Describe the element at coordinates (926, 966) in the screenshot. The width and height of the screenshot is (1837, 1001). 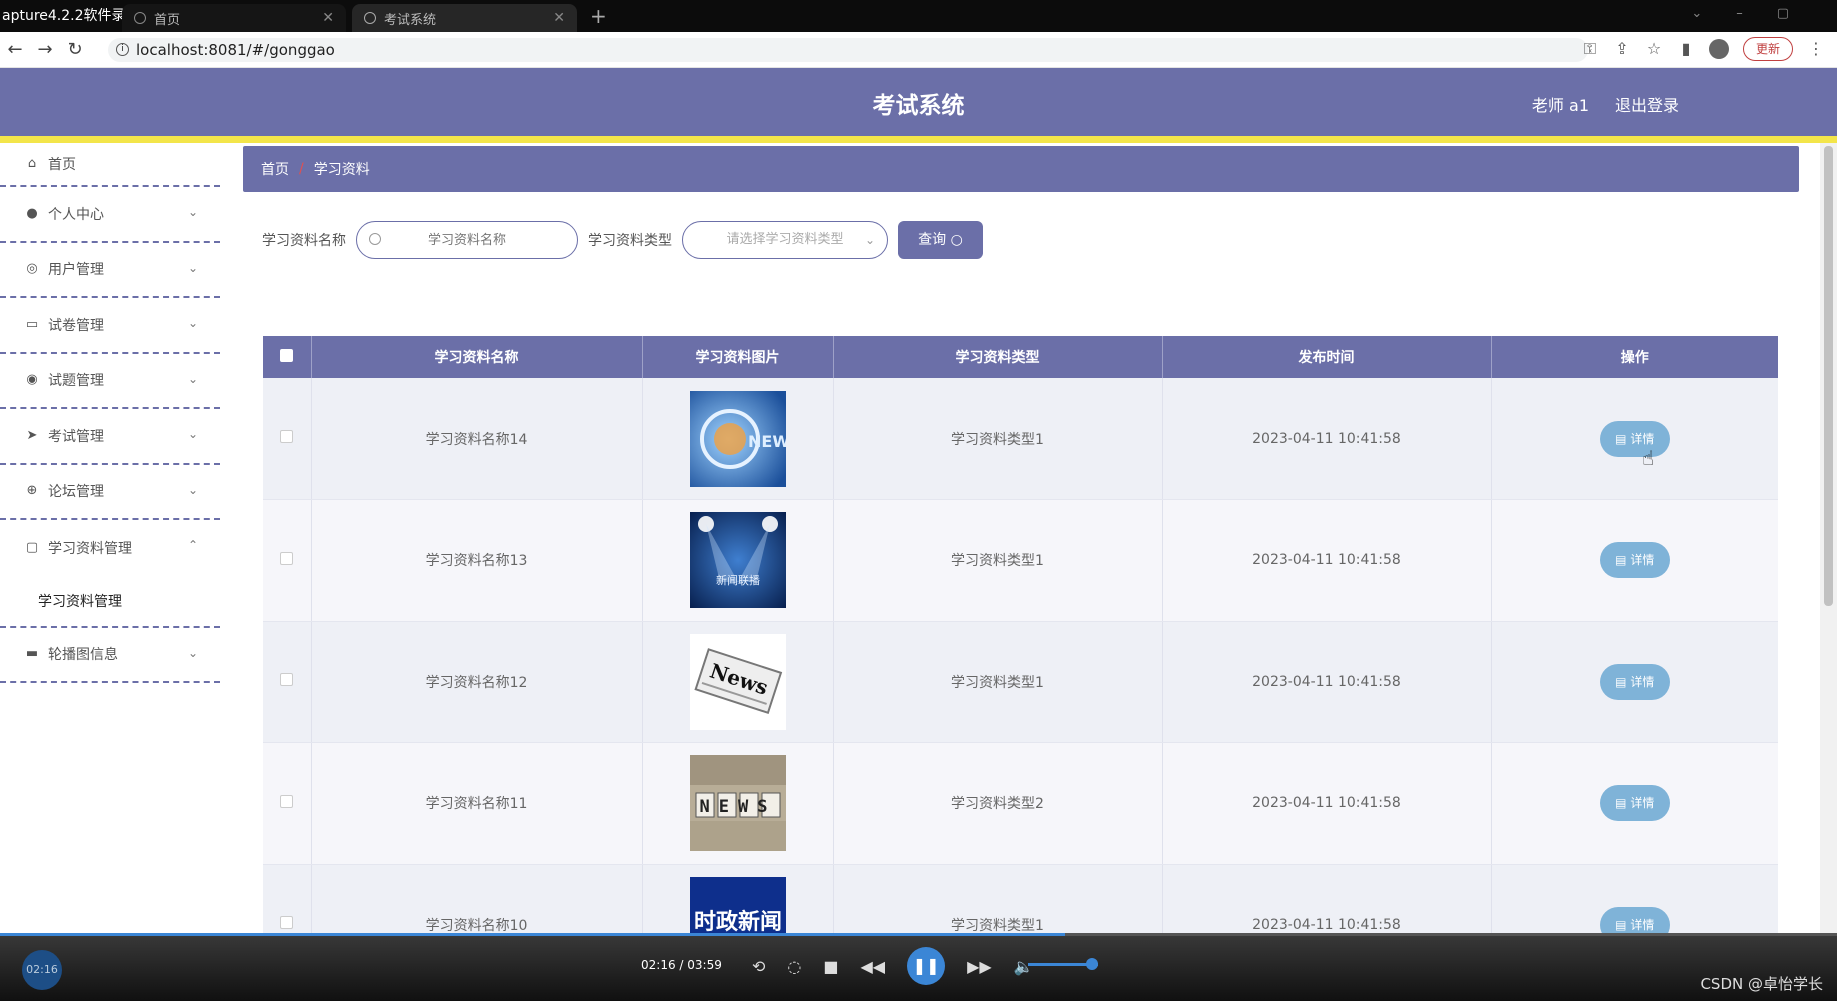
I see `pause-icon: ❚❚` at that location.